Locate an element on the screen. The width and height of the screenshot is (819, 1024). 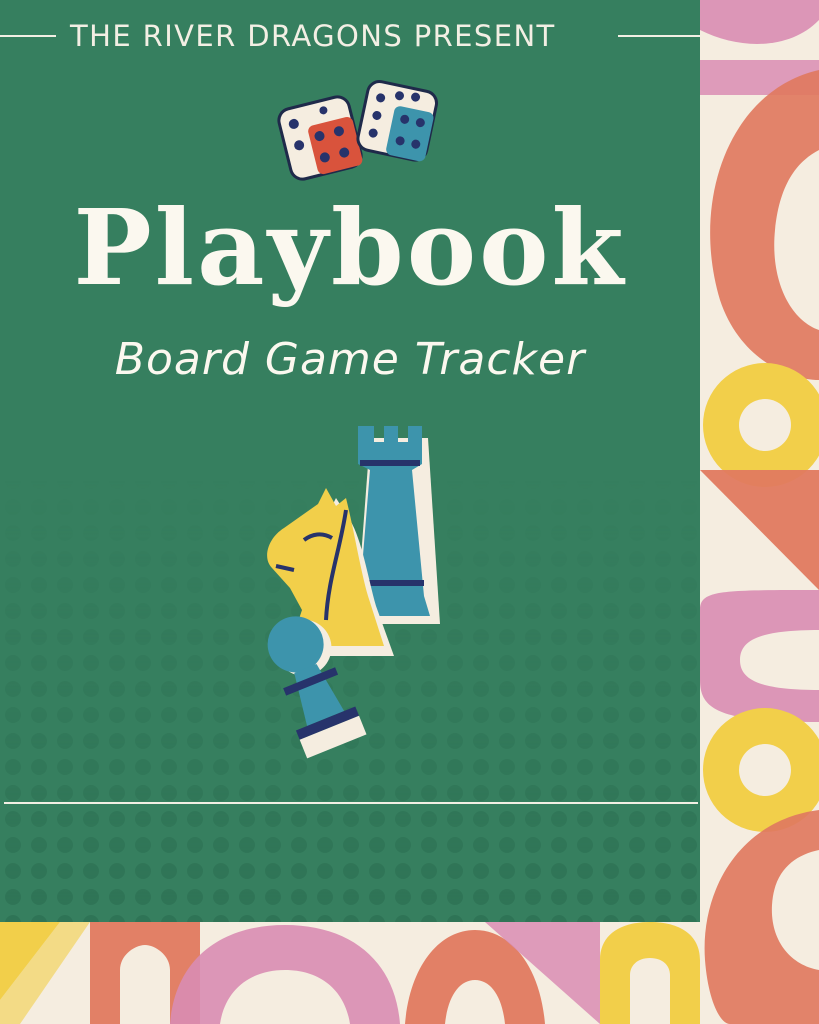
presenter-row: THE RIVER DRAGONS PRESENT is located at coordinates (350, 36).